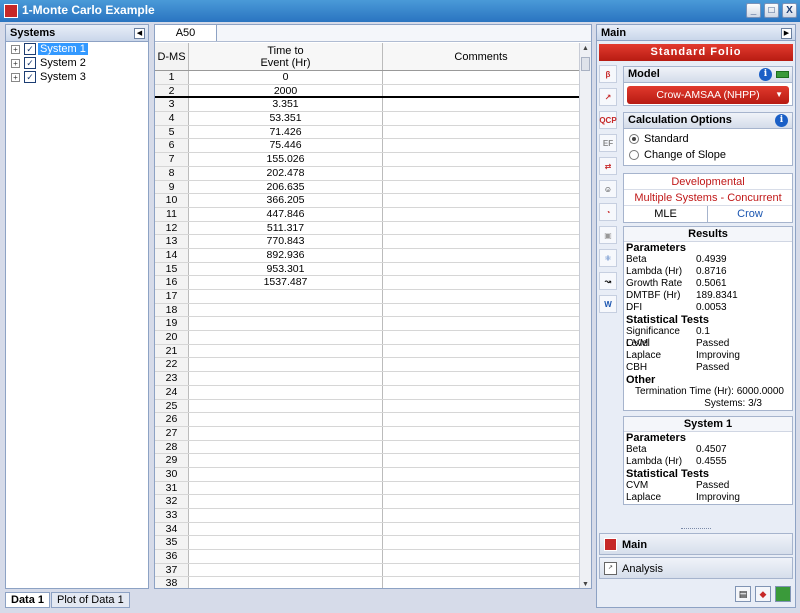 The image size is (800, 613). What do you see at coordinates (585, 583) in the screenshot?
I see `scroll-down-icon: ▼` at bounding box center [585, 583].